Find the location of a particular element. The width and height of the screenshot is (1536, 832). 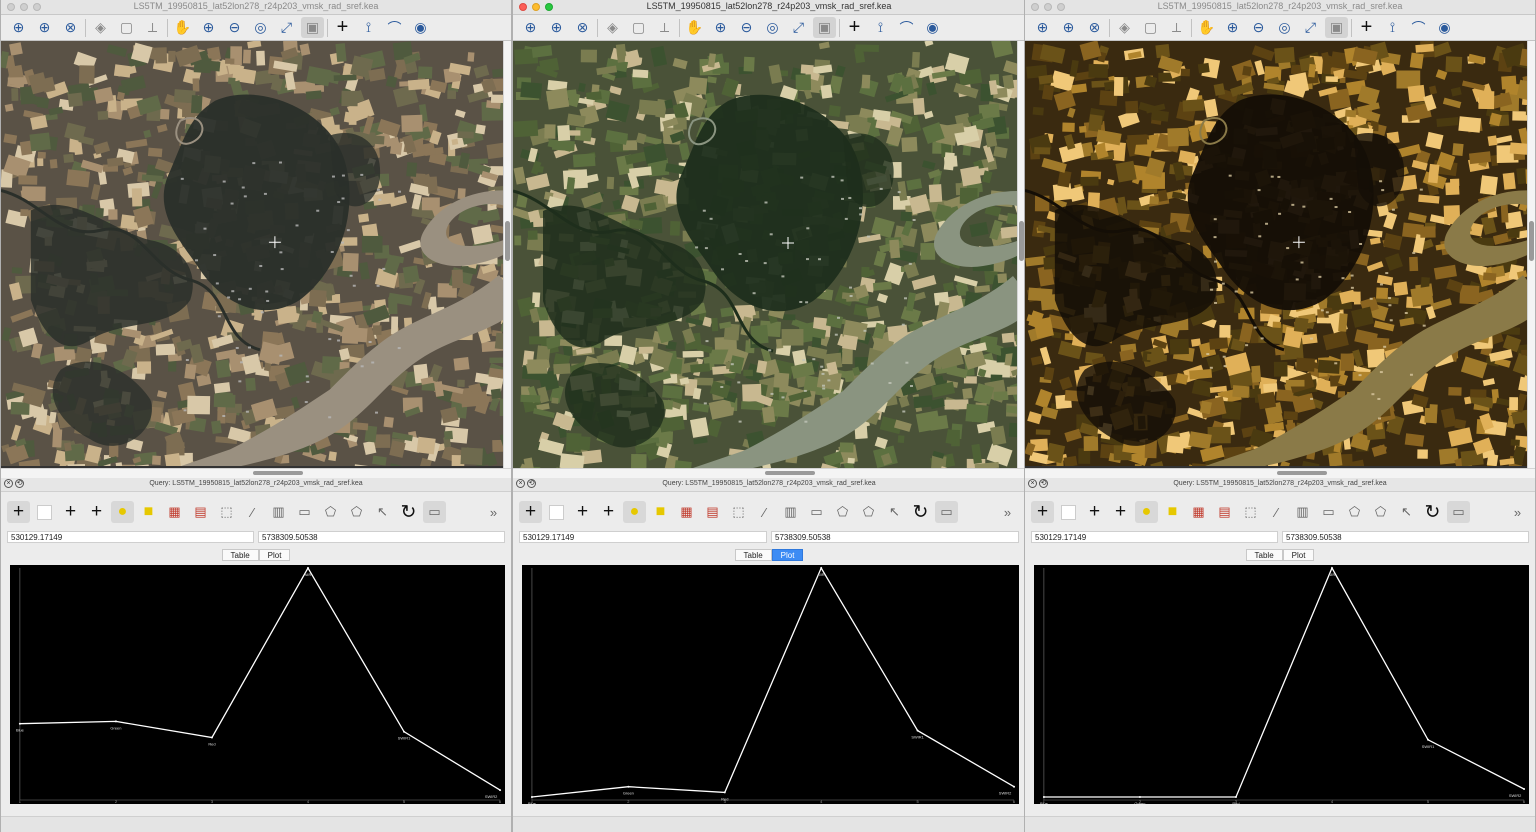

geom-select-icon: ⬠ is located at coordinates (1354, 512).